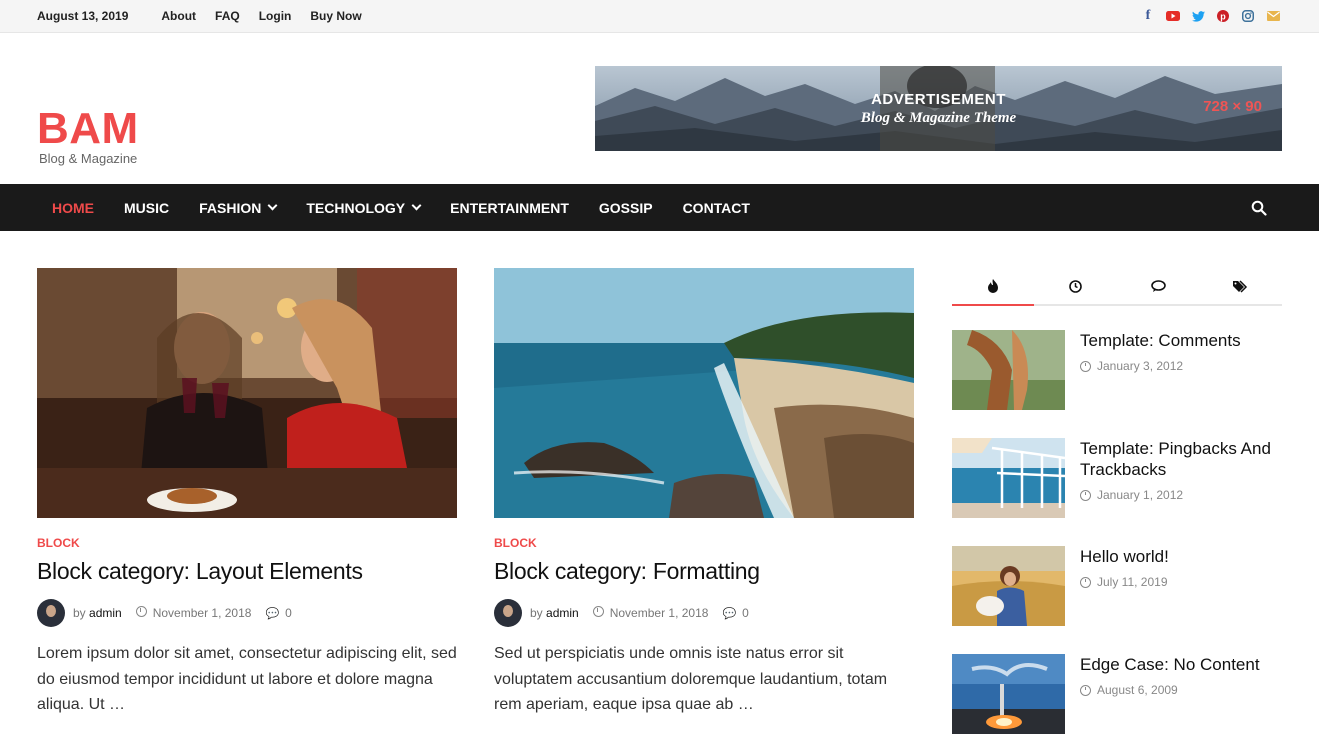  I want to click on nav-item-contact: CONTACT, so click(716, 208).